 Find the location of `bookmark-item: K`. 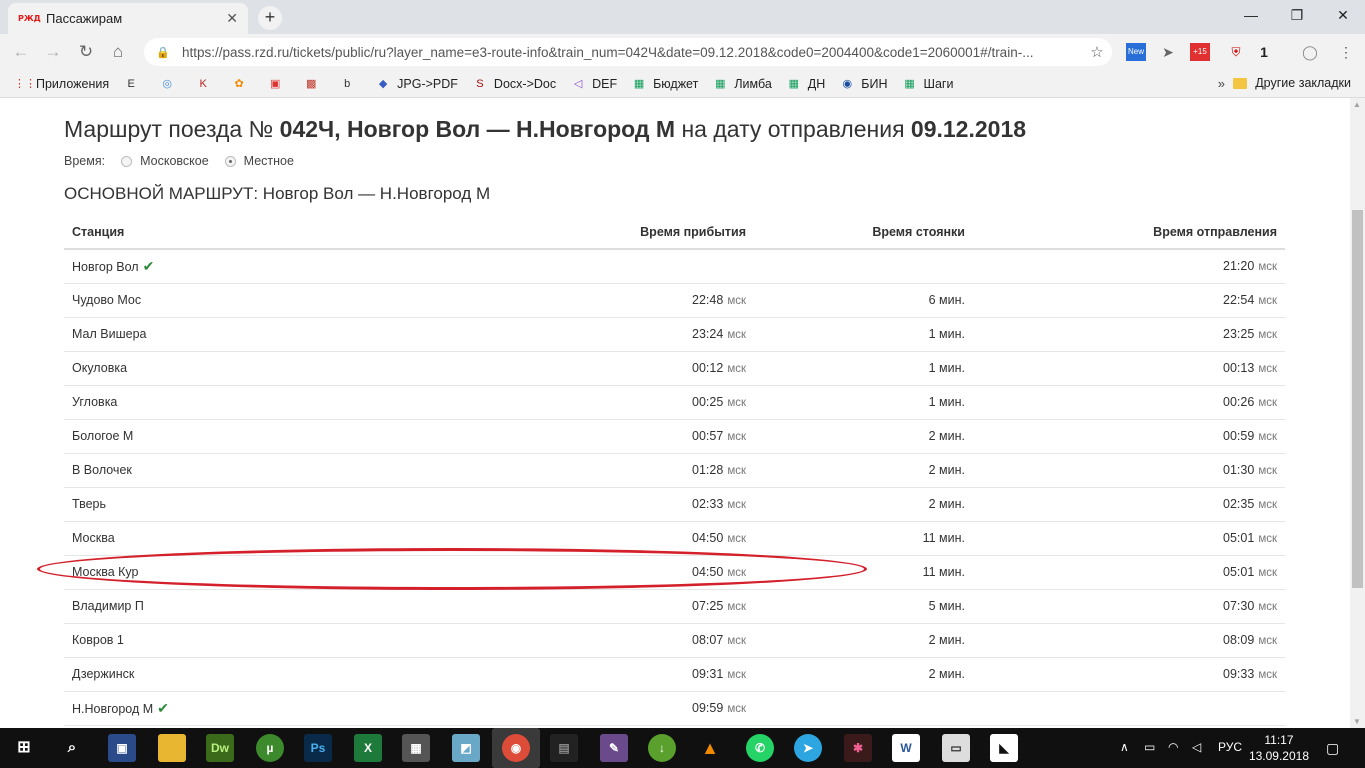

bookmark-item: K is located at coordinates (206, 84).